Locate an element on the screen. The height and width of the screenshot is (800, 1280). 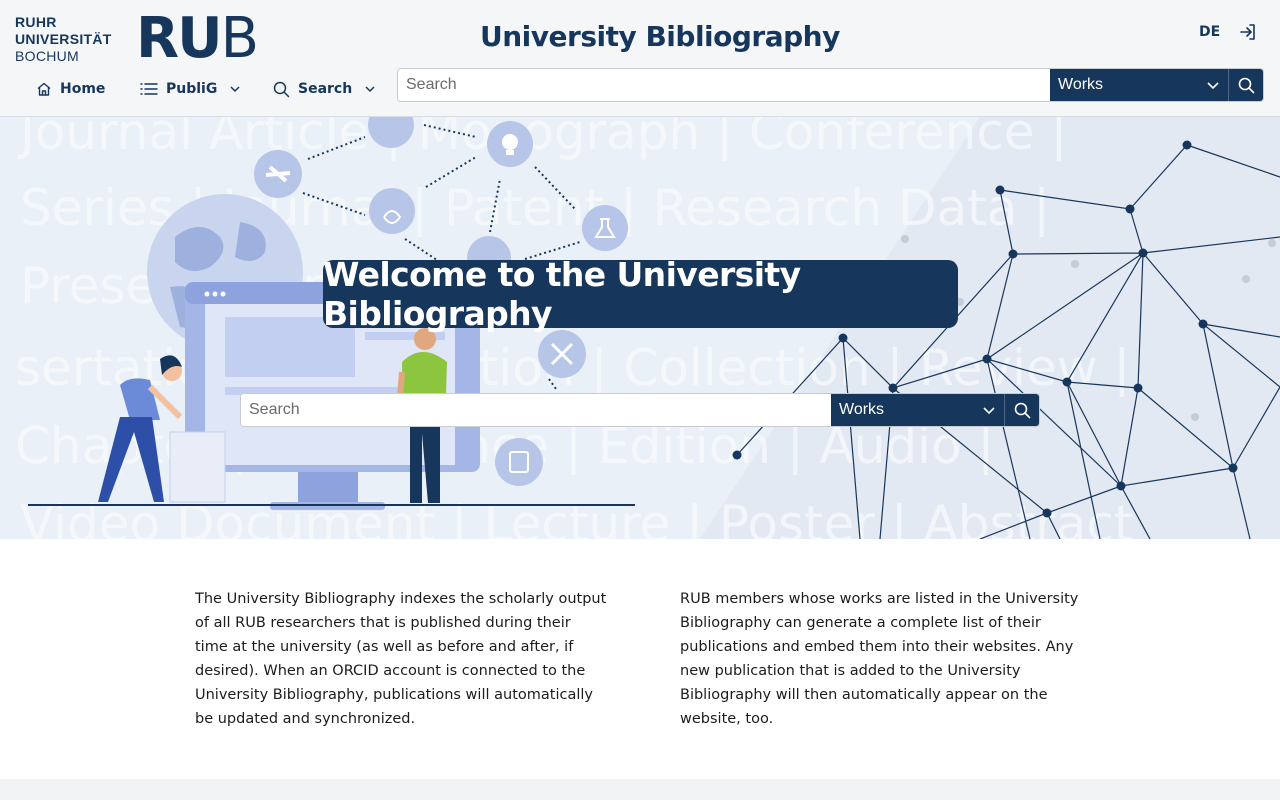
home-icon is located at coordinates (44, 89).